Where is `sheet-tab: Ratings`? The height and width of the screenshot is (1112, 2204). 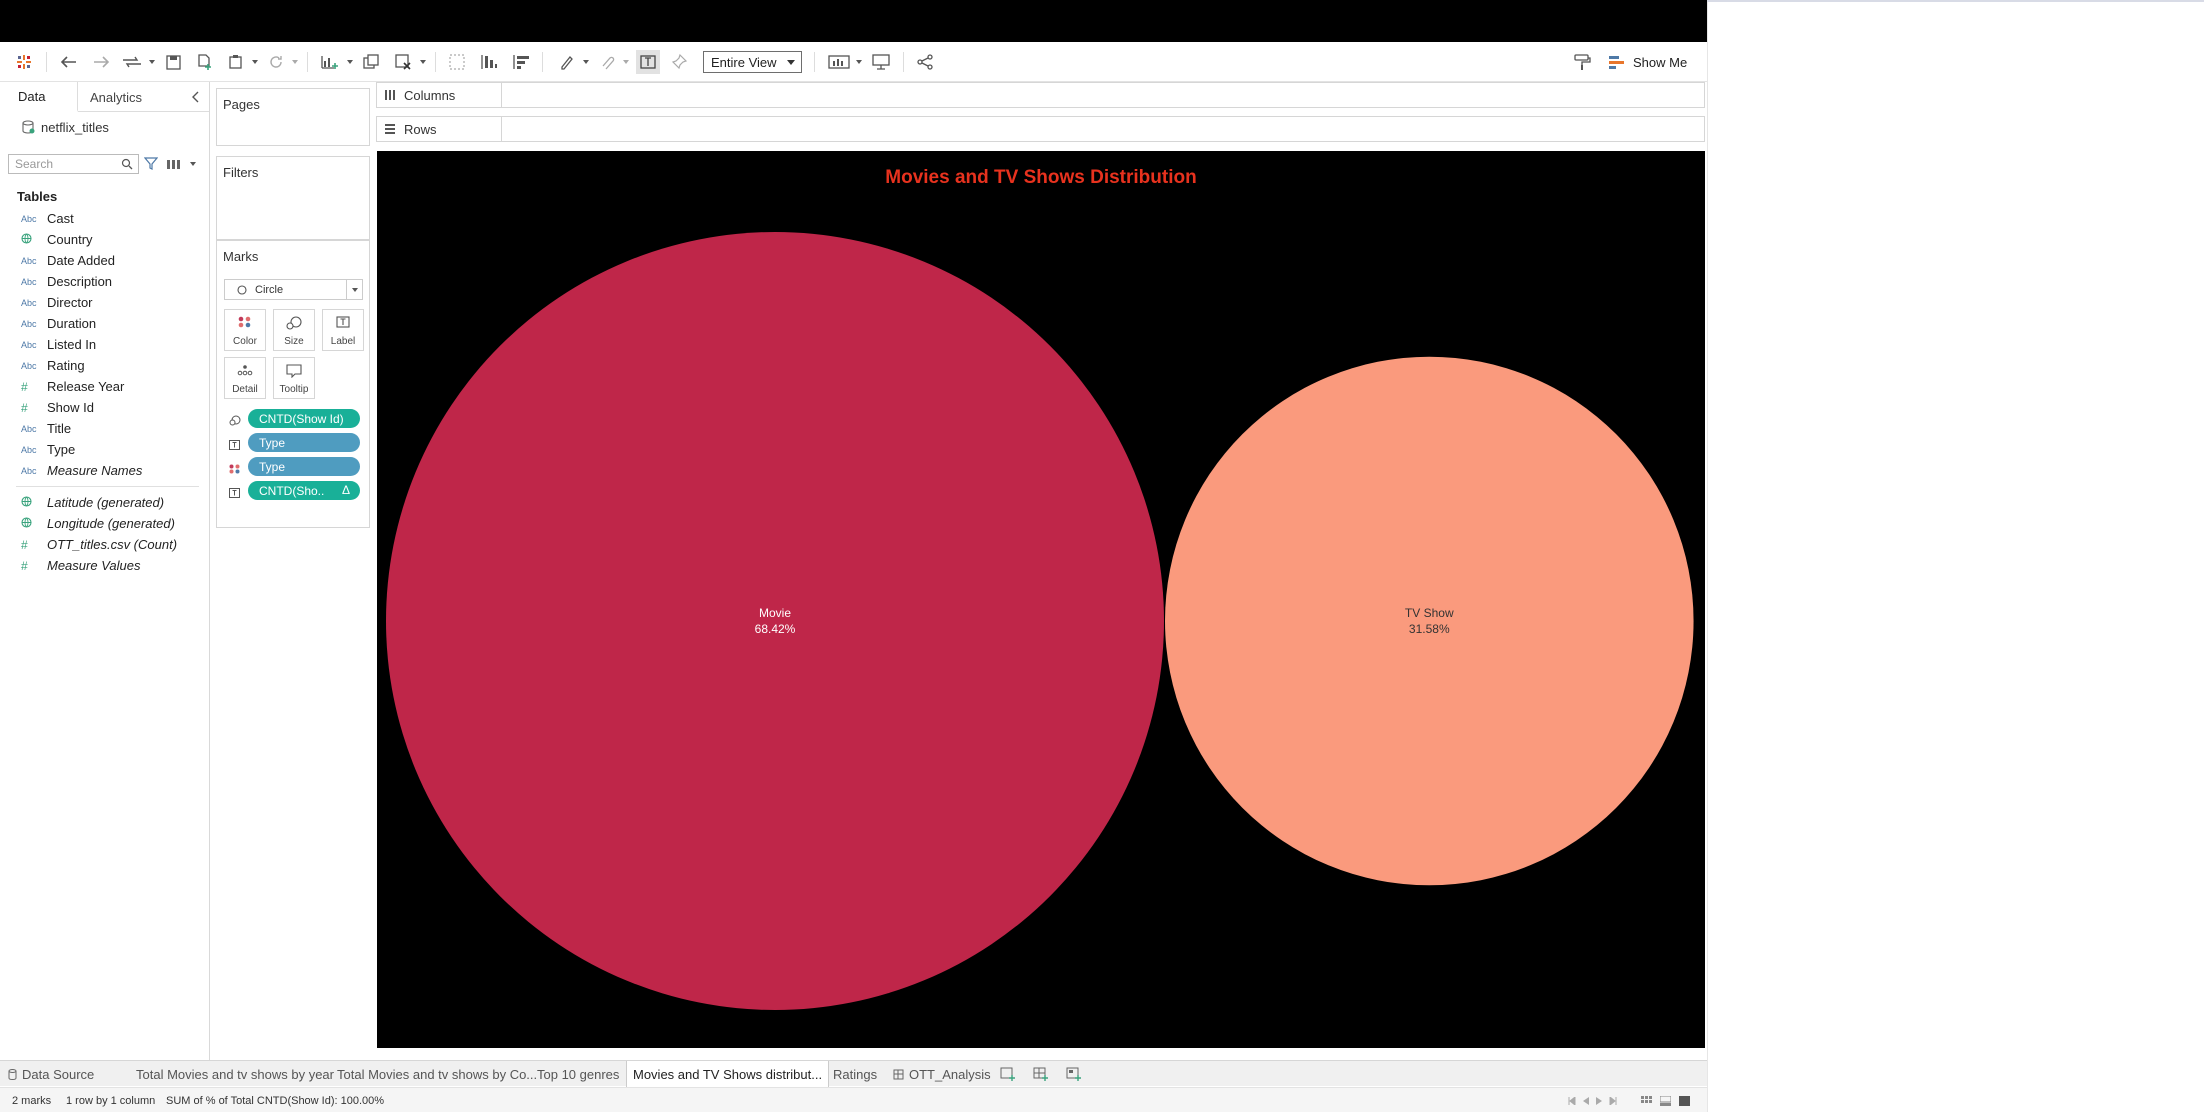 sheet-tab: Ratings is located at coordinates (855, 1074).